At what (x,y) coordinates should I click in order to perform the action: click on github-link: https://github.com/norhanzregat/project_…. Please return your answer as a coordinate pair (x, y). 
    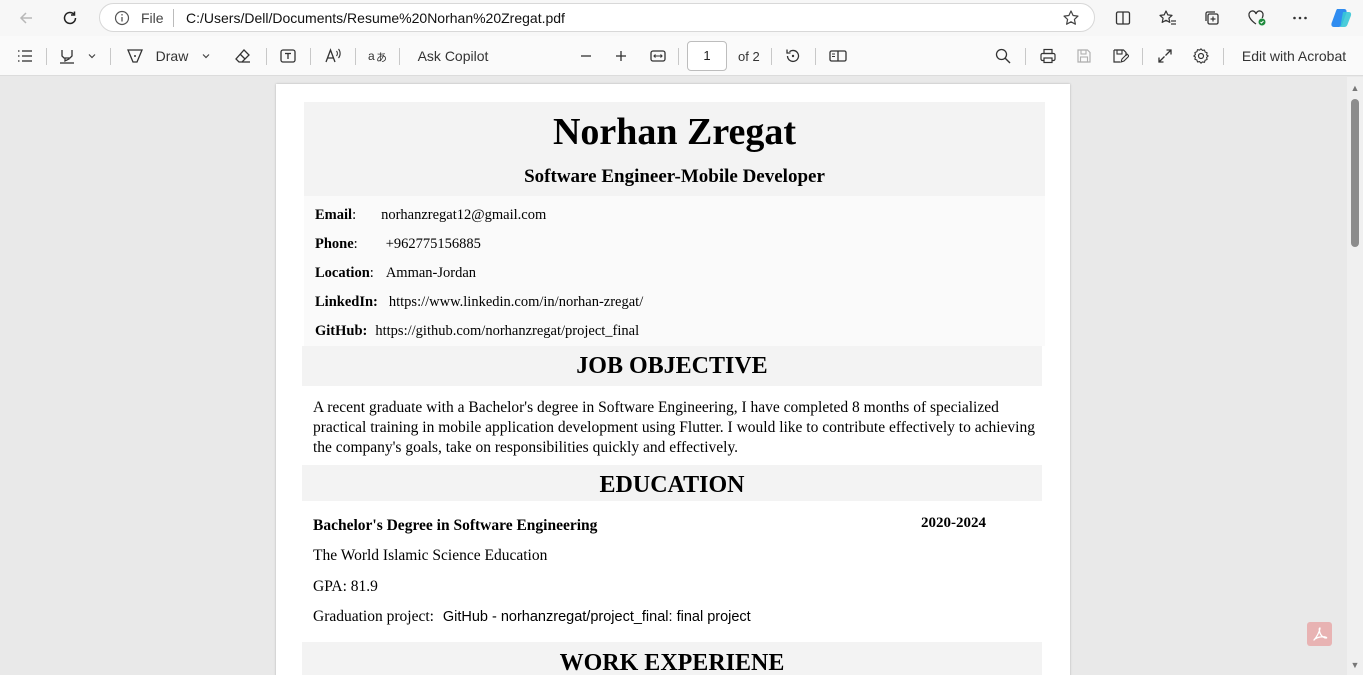
    Looking at the image, I should click on (507, 331).